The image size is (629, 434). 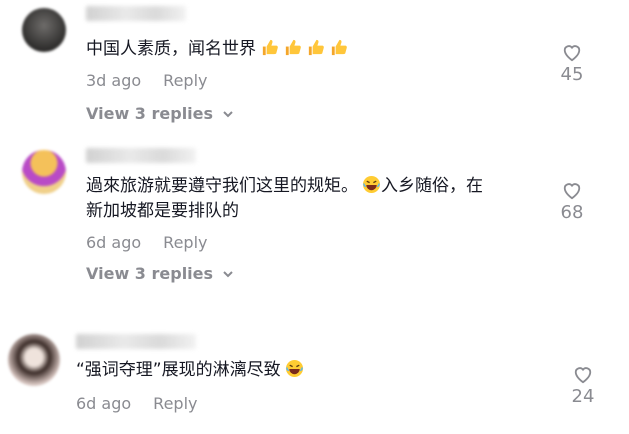 I want to click on comment-text: 過來旅游就要遵守我们这里的规矩。 入乡随俗，在 新加坡都是要排队的, so click(x=311, y=199).